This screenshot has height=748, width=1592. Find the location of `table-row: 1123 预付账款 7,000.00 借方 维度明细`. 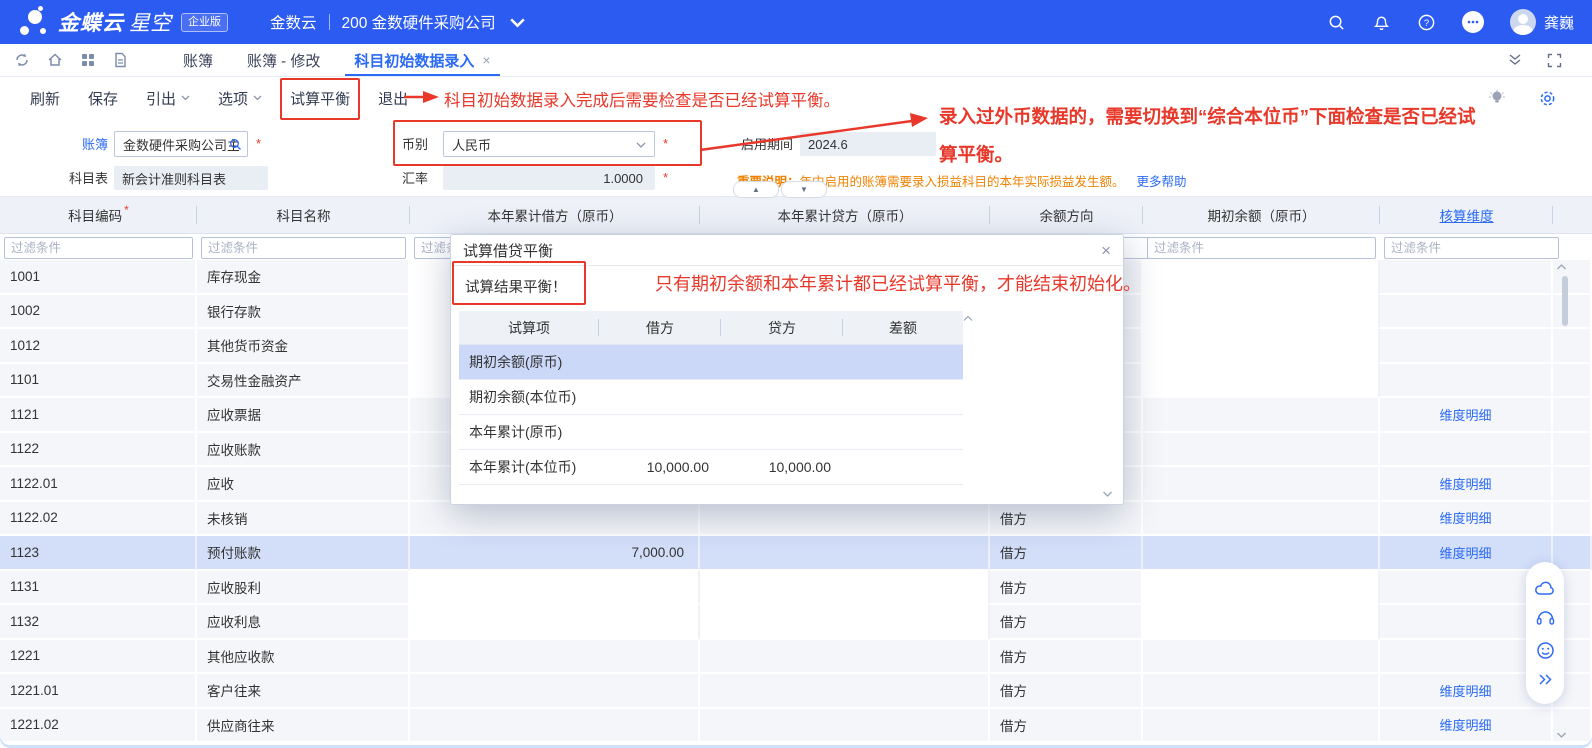

table-row: 1123 预付账款 7,000.00 借方 维度明细 is located at coordinates (796, 553).